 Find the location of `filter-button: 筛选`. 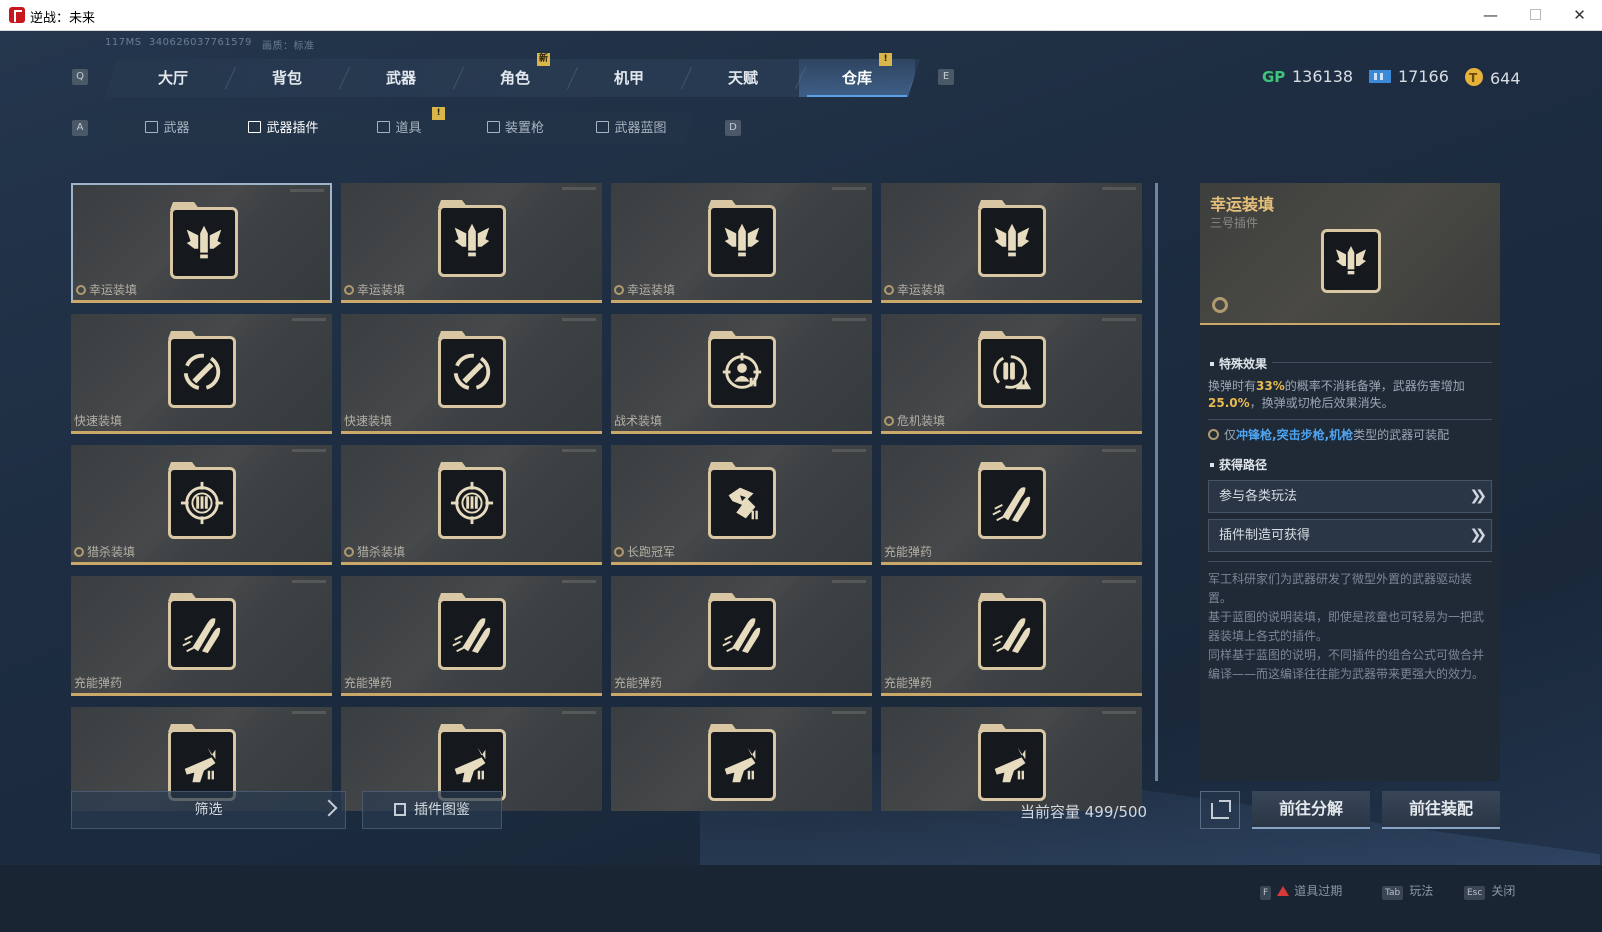

filter-button: 筛选 is located at coordinates (208, 810).